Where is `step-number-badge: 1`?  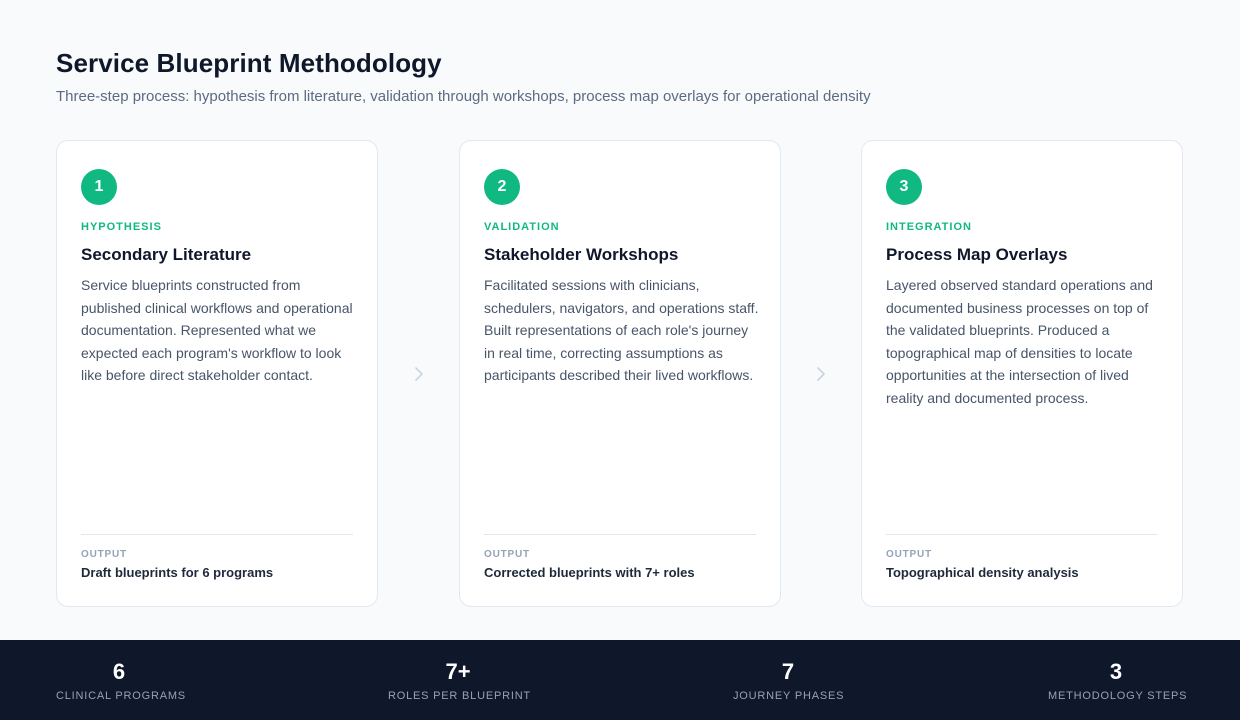
step-number-badge: 1 is located at coordinates (99, 187).